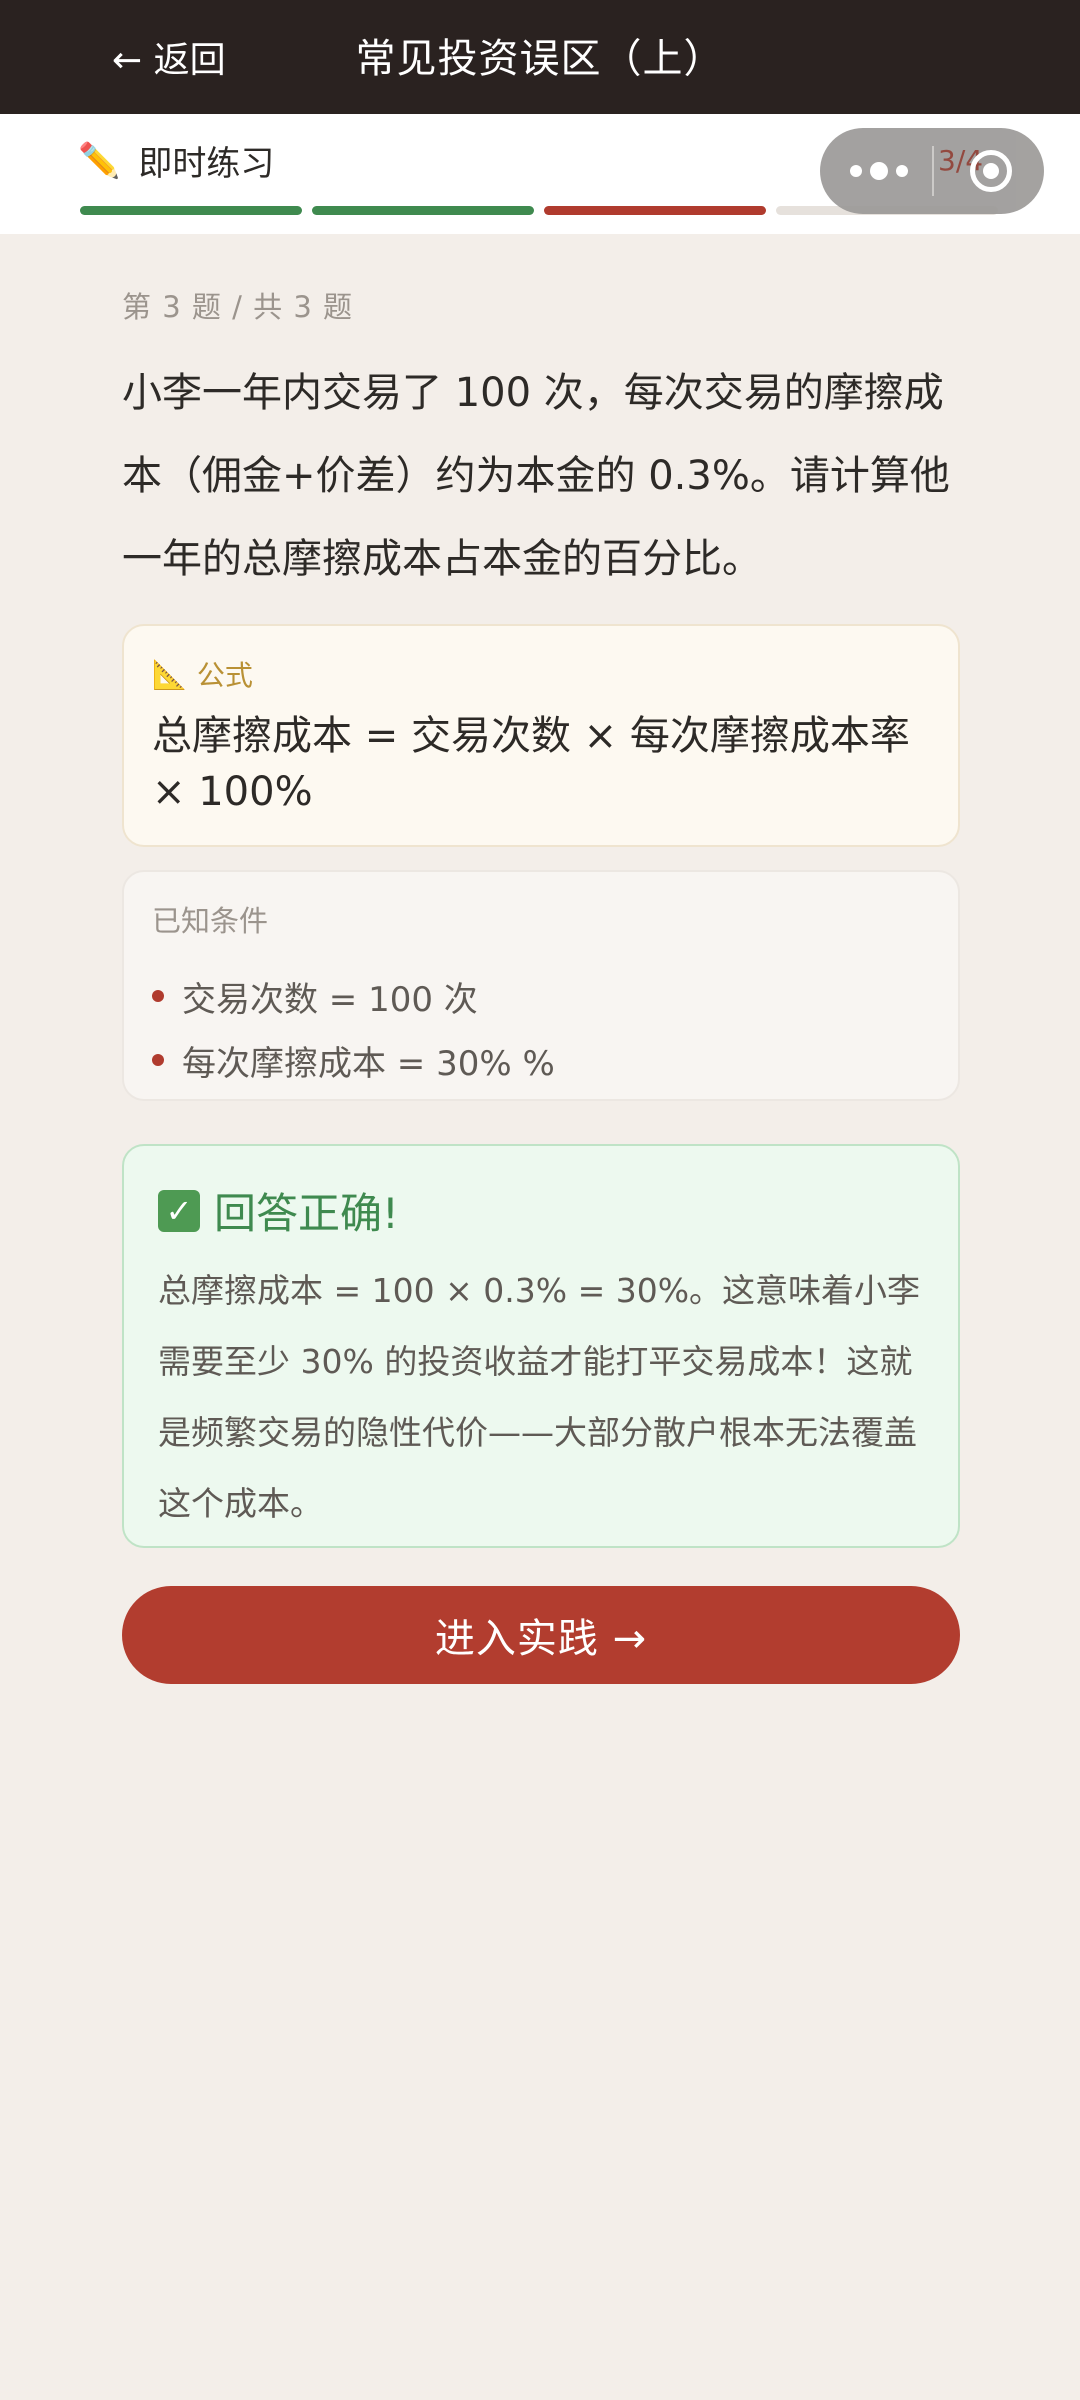 The image size is (1080, 2400). Describe the element at coordinates (531, 764) in the screenshot. I see `formula-text: 总摩擦成本 = 交易次数 × 每次摩擦成本率 × 100%` at that location.